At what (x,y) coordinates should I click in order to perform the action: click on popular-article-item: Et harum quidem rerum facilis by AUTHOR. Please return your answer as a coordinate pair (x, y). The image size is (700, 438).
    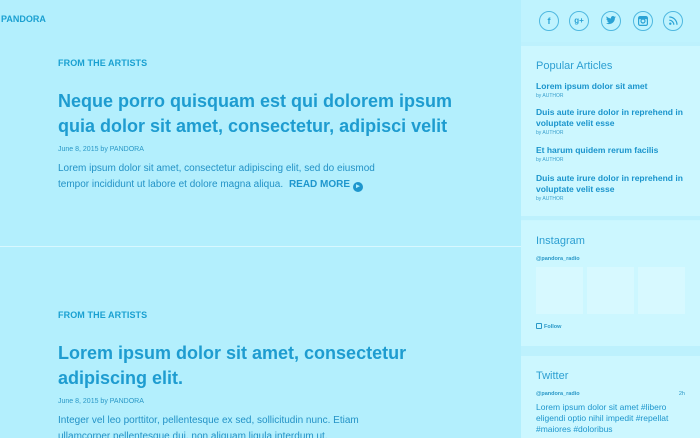
    Looking at the image, I should click on (611, 154).